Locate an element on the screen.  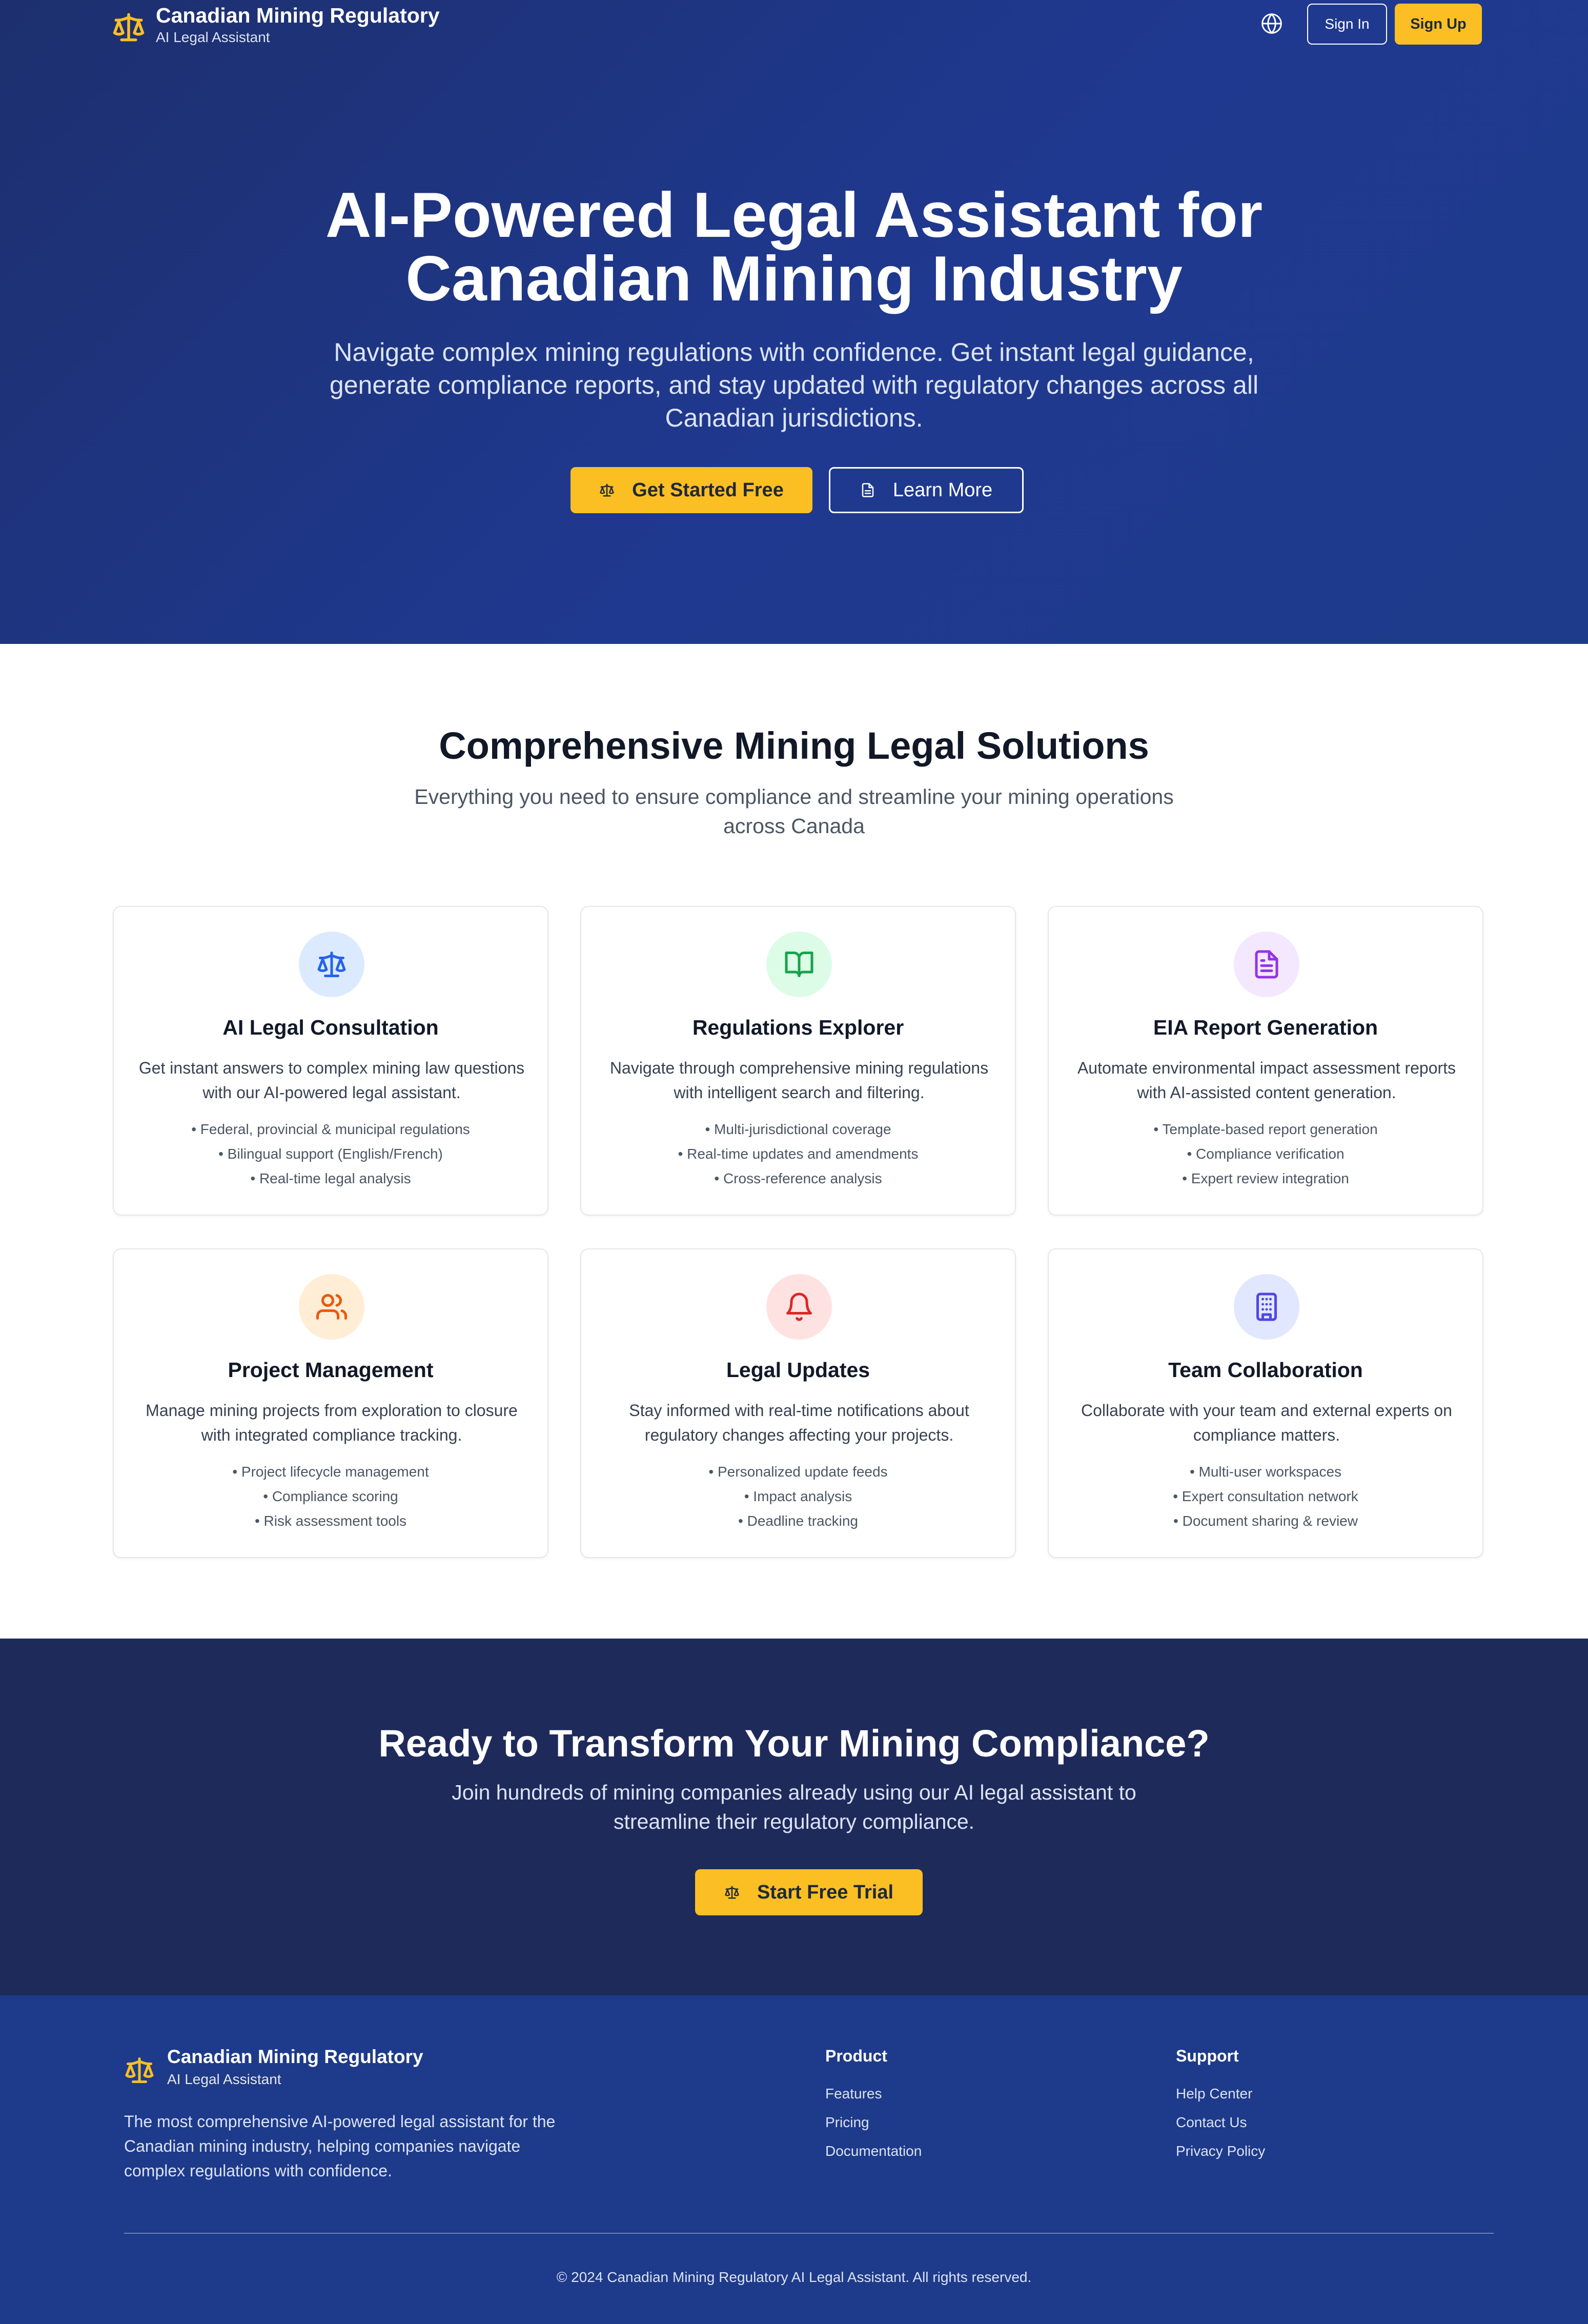
footer-link-pricing: Pricing is located at coordinates (873, 2122).